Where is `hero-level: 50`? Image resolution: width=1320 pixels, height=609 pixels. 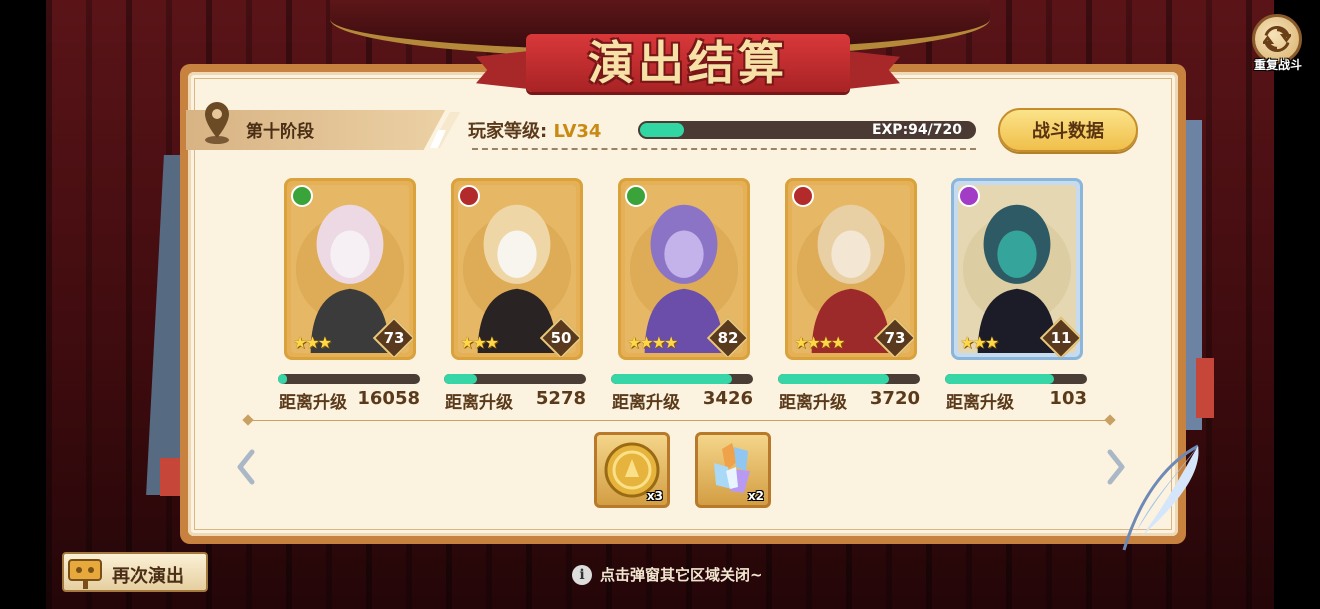 hero-level: 50 is located at coordinates (561, 338).